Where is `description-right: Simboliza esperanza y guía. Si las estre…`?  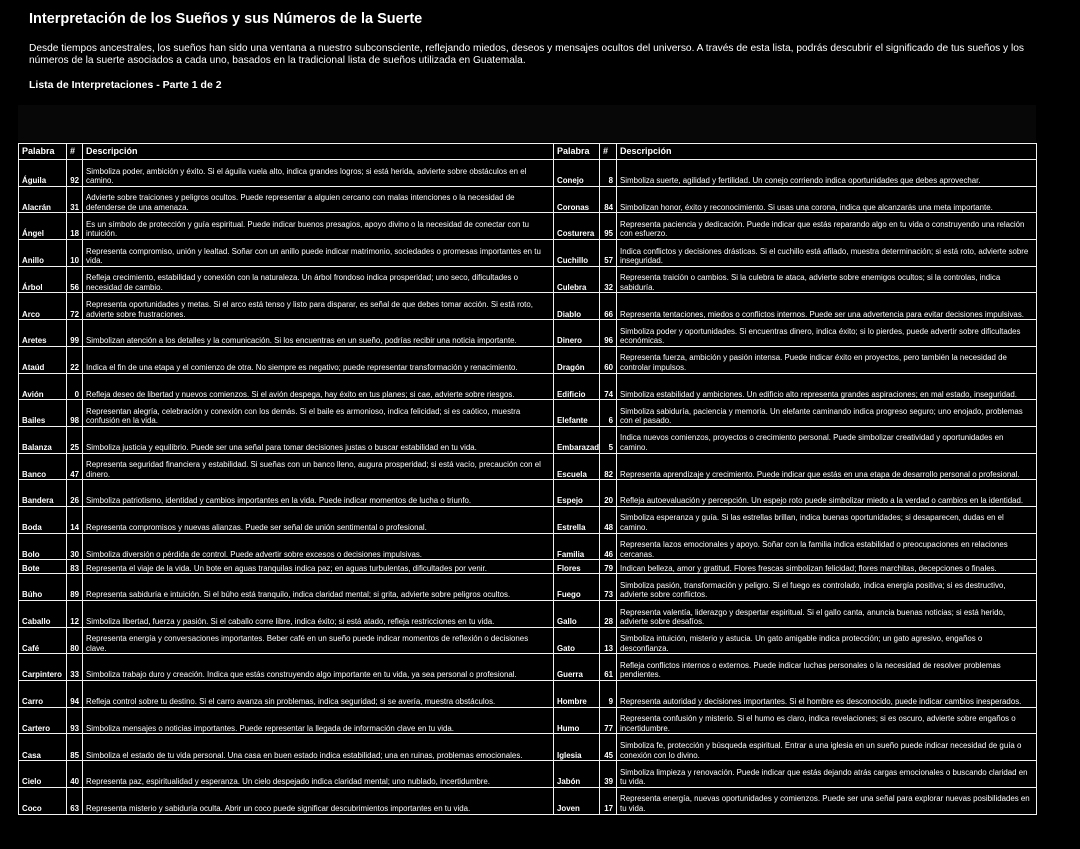 description-right: Simboliza esperanza y guía. Si las estre… is located at coordinates (826, 519).